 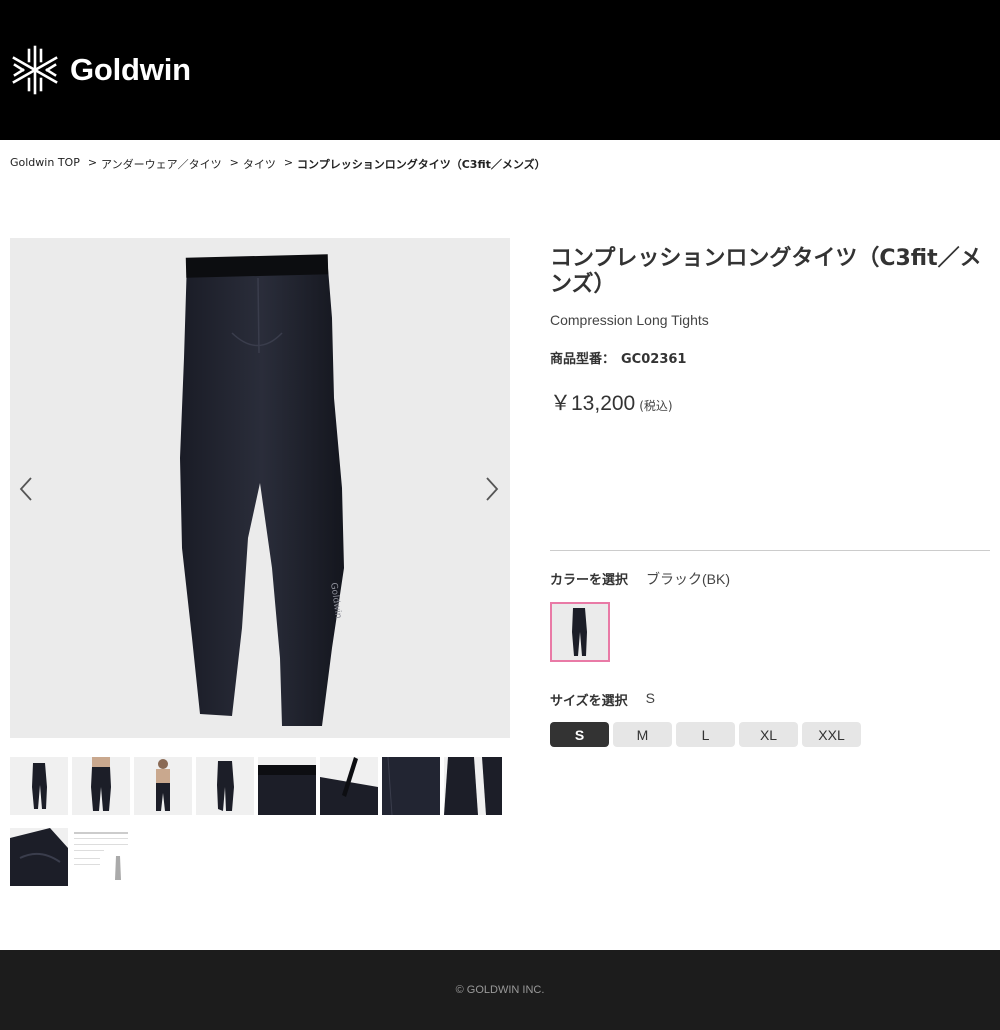 I want to click on gallery-prev-button, so click(x=26, y=489).